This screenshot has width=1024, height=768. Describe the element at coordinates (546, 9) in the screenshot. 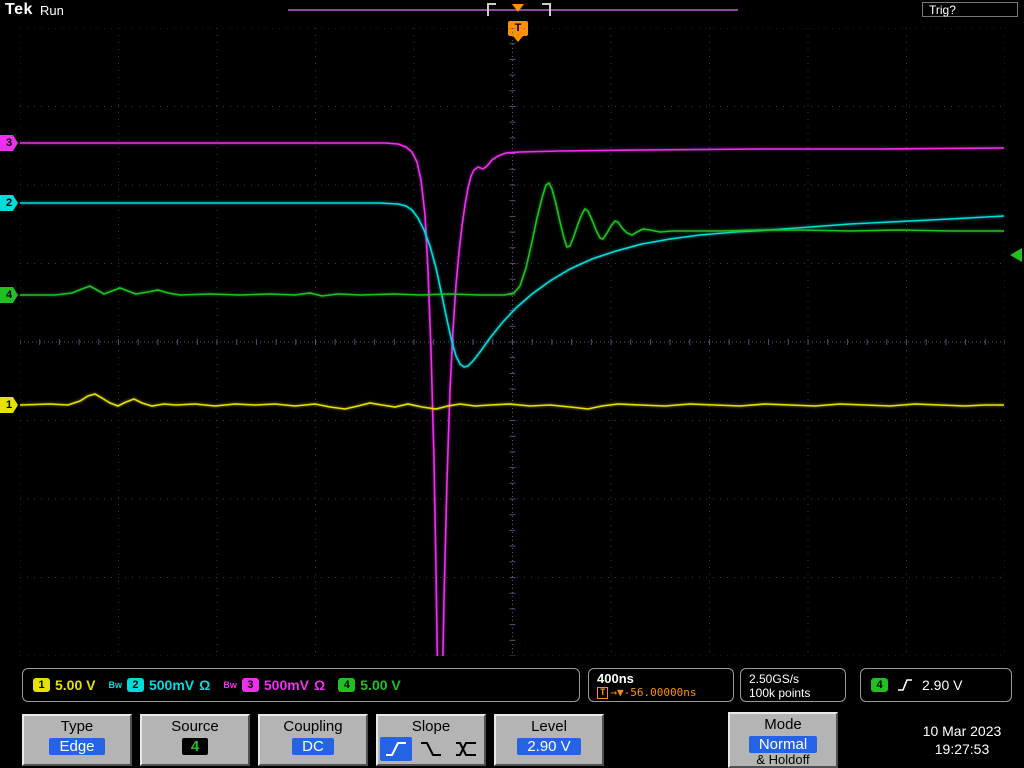

I see `record-window-right-bracket` at that location.